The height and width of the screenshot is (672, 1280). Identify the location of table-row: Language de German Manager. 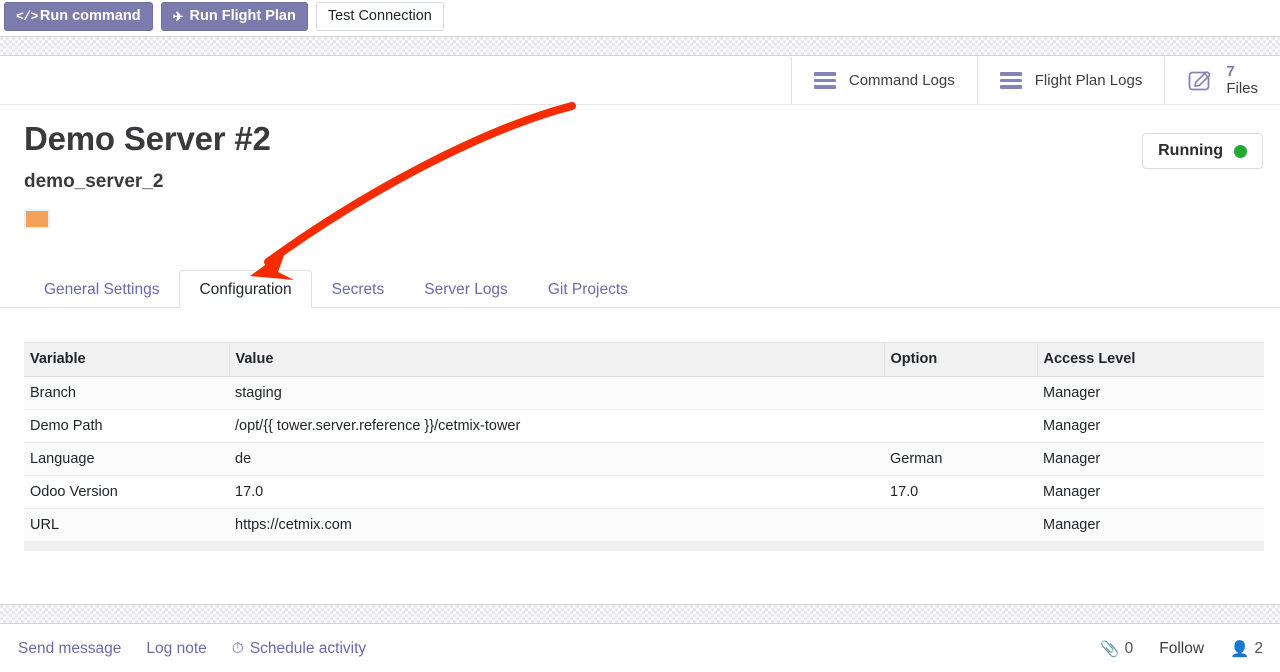
(644, 459).